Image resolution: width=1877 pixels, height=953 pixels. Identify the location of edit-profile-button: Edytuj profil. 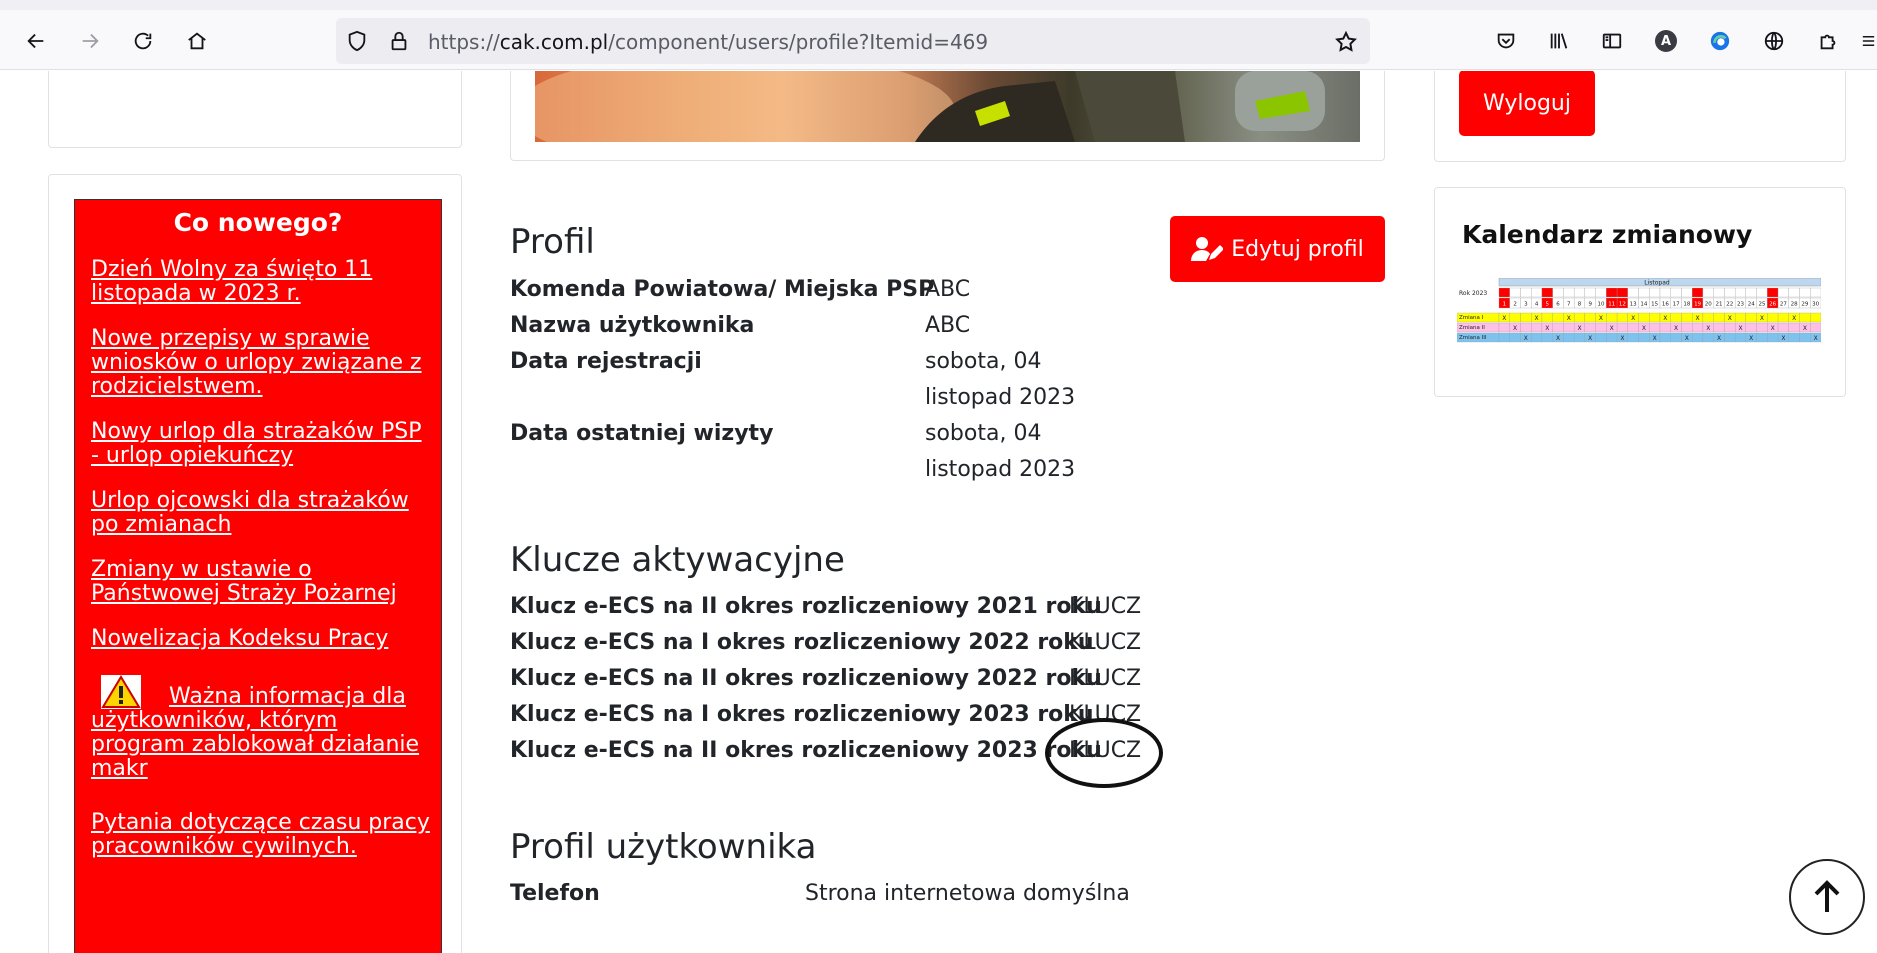
(1277, 249).